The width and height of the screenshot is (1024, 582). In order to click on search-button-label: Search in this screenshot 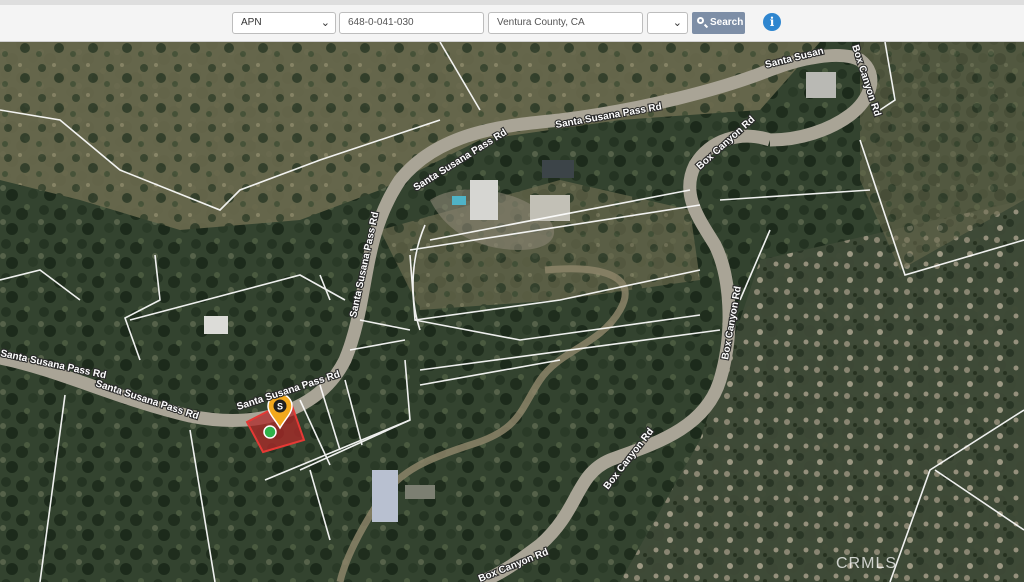, I will do `click(727, 22)`.